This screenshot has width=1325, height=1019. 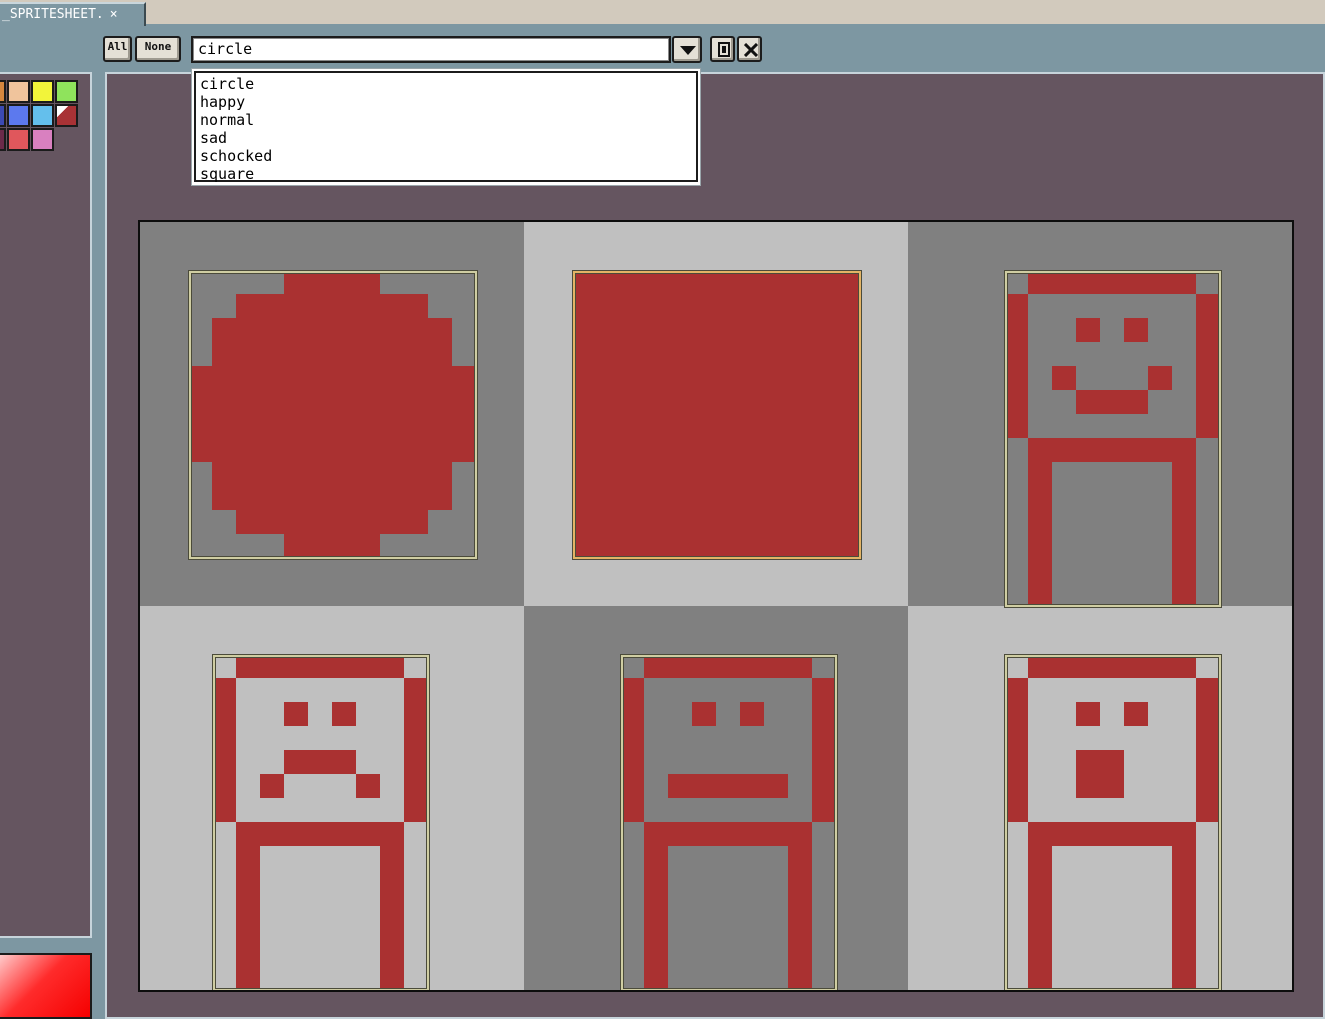 I want to click on dropdown-option-square: square, so click(x=227, y=174).